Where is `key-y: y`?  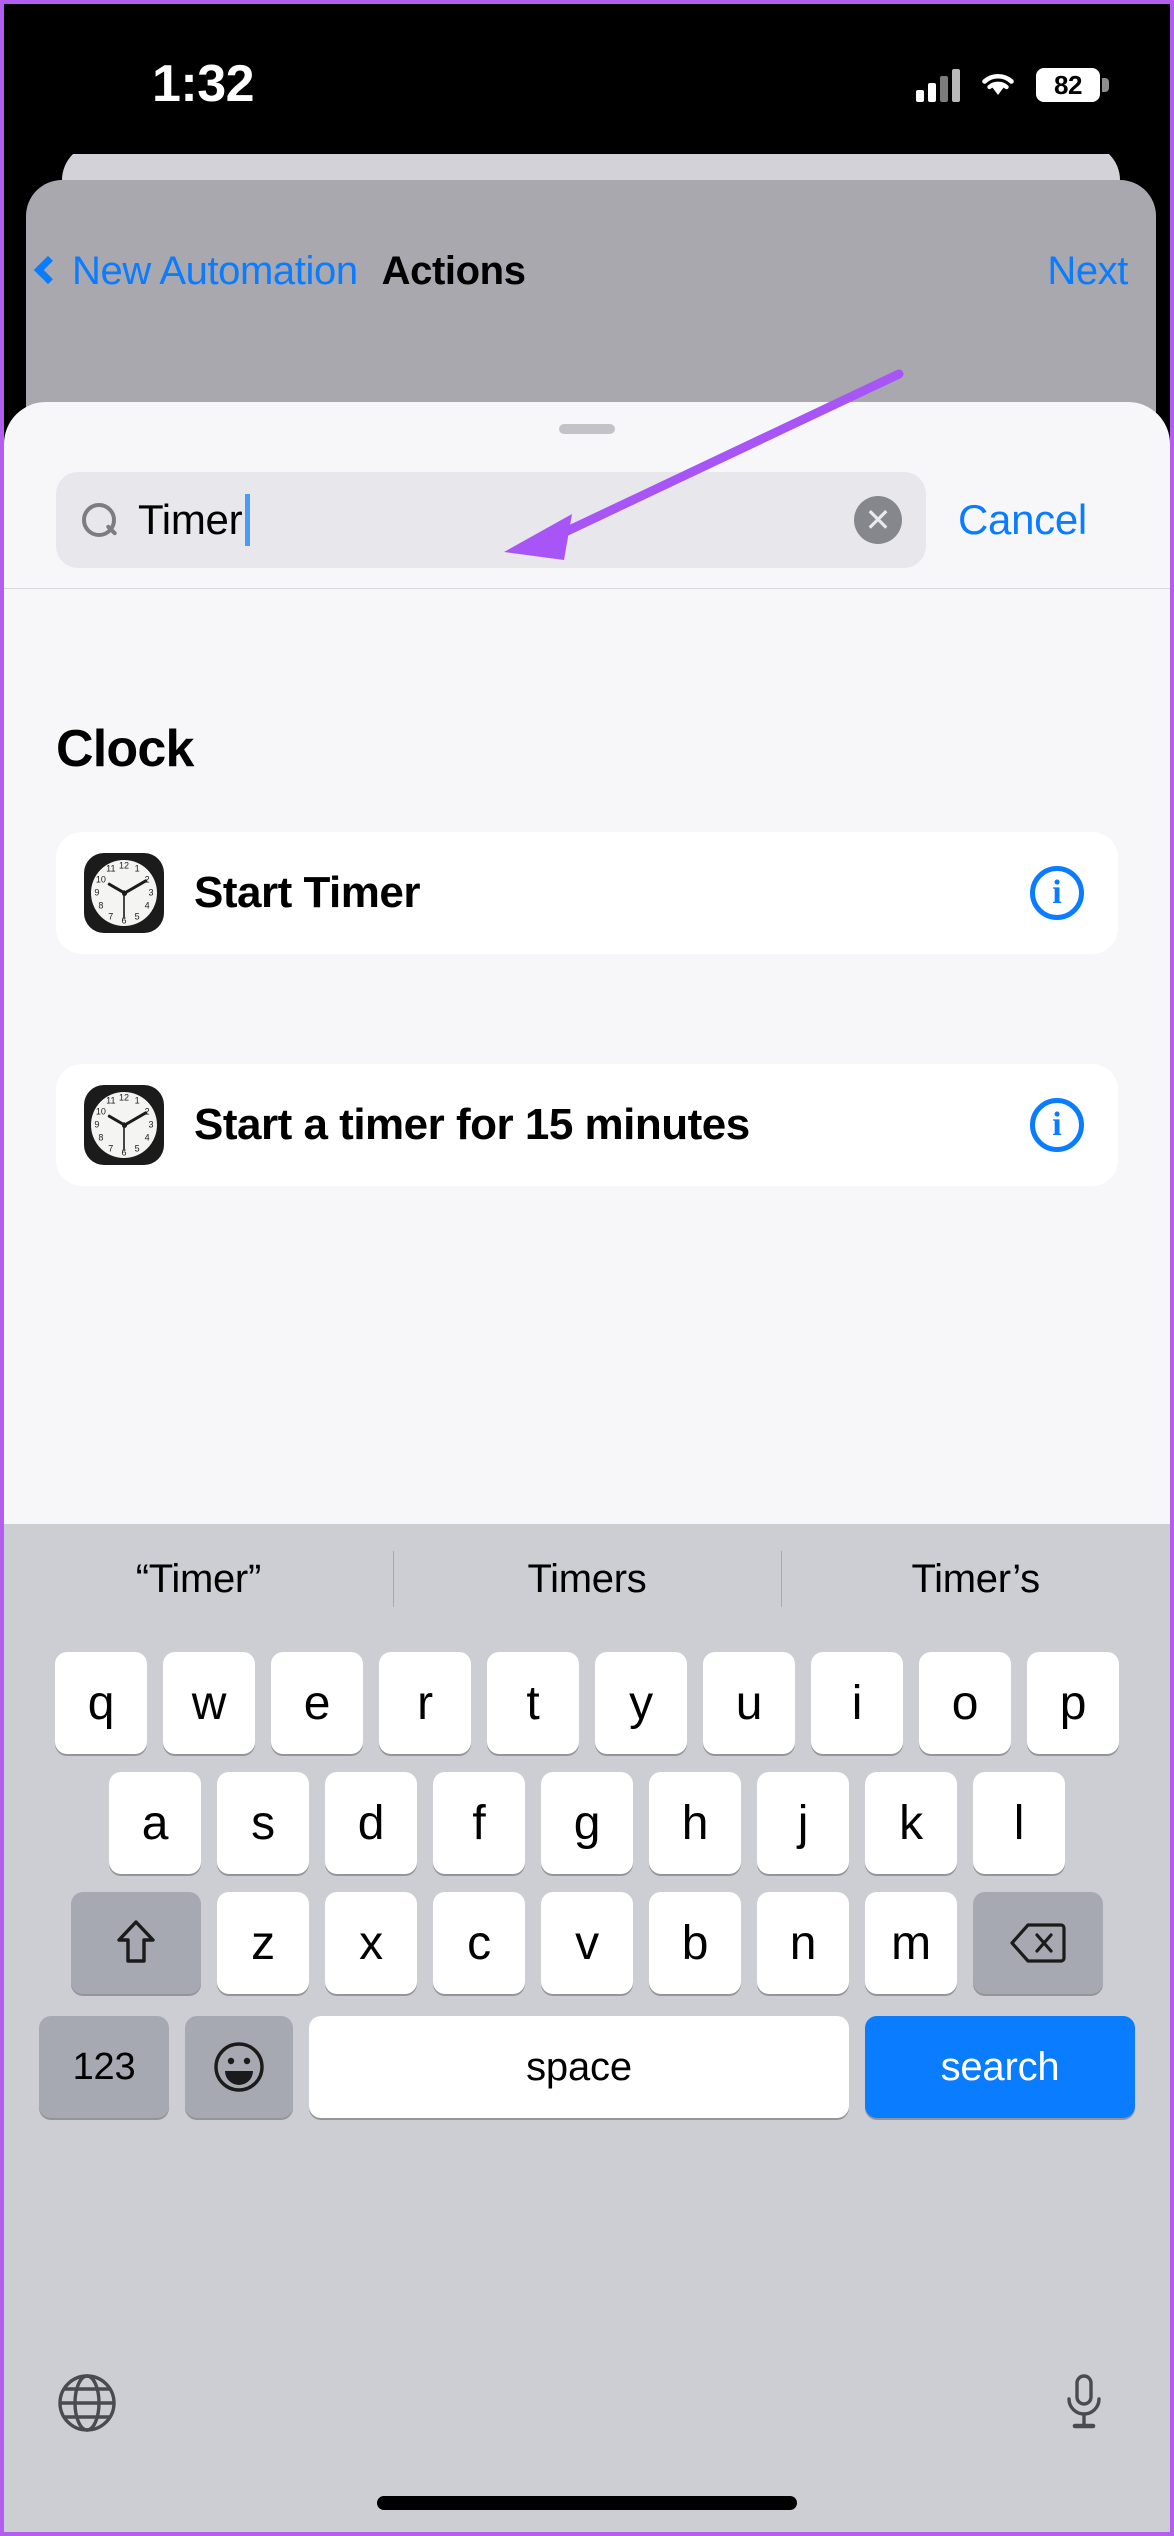 key-y: y is located at coordinates (641, 1703).